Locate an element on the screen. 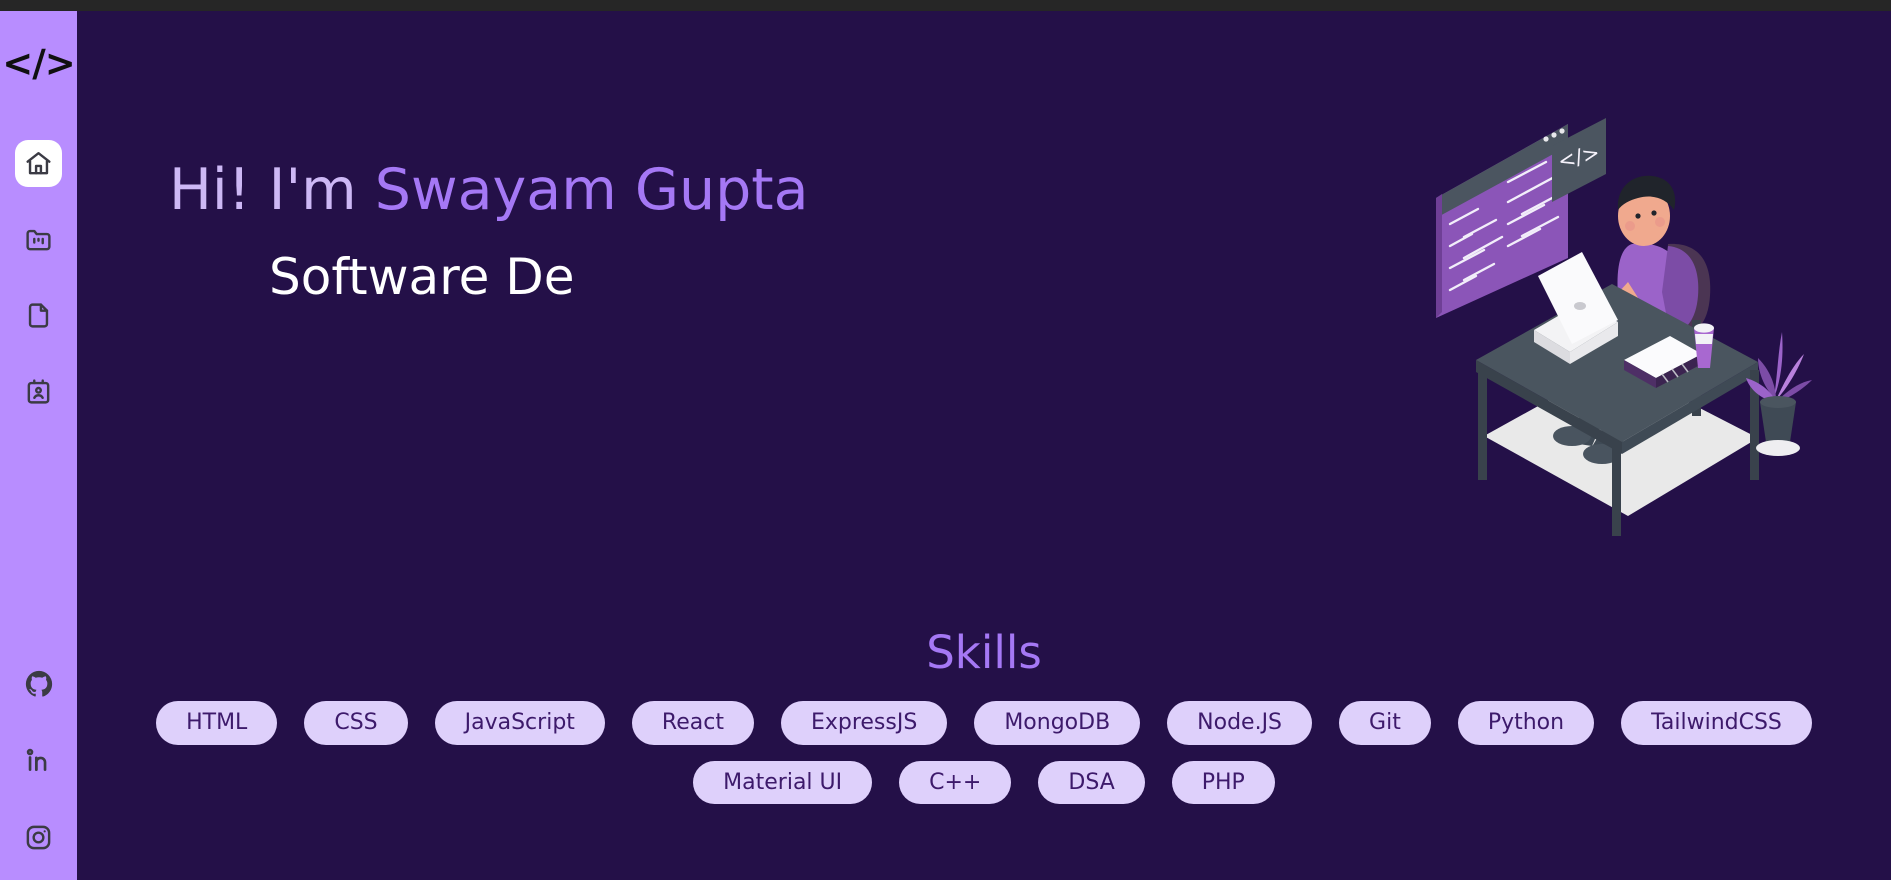 Image resolution: width=1891 pixels, height=880 pixels. skill-pill: C++ is located at coordinates (955, 782).